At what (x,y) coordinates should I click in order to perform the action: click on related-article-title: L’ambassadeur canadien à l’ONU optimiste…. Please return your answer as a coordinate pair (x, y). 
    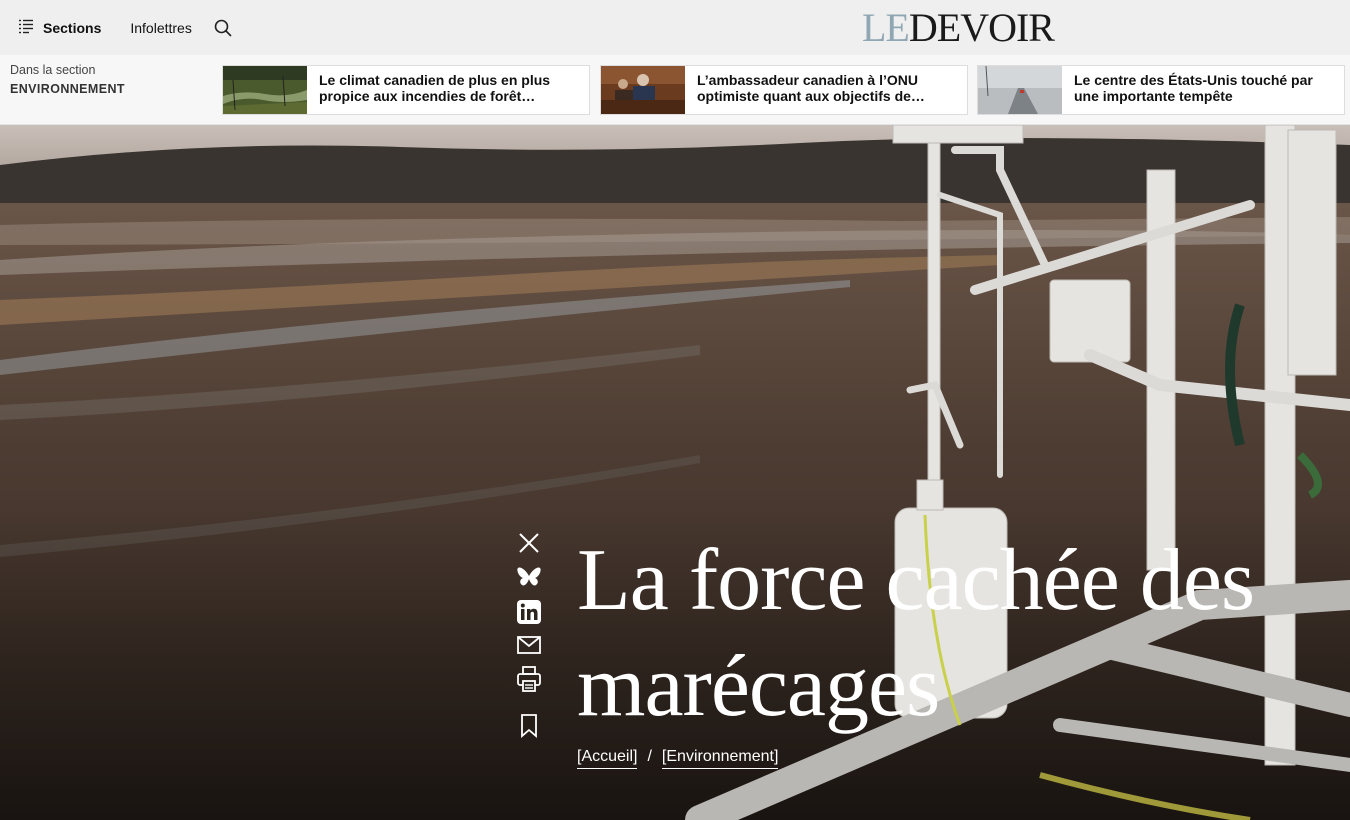
    Looking at the image, I should click on (811, 88).